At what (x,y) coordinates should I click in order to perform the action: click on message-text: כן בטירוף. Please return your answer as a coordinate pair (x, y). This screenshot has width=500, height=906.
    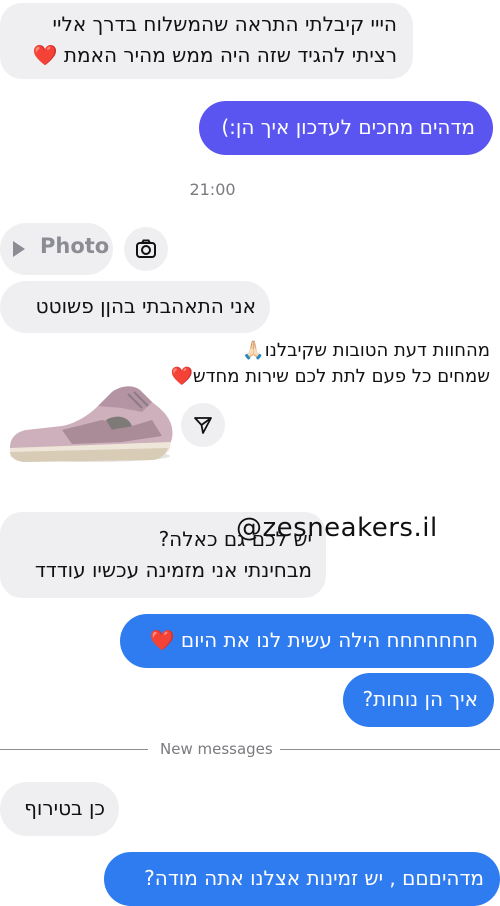
    Looking at the image, I should click on (64, 808).